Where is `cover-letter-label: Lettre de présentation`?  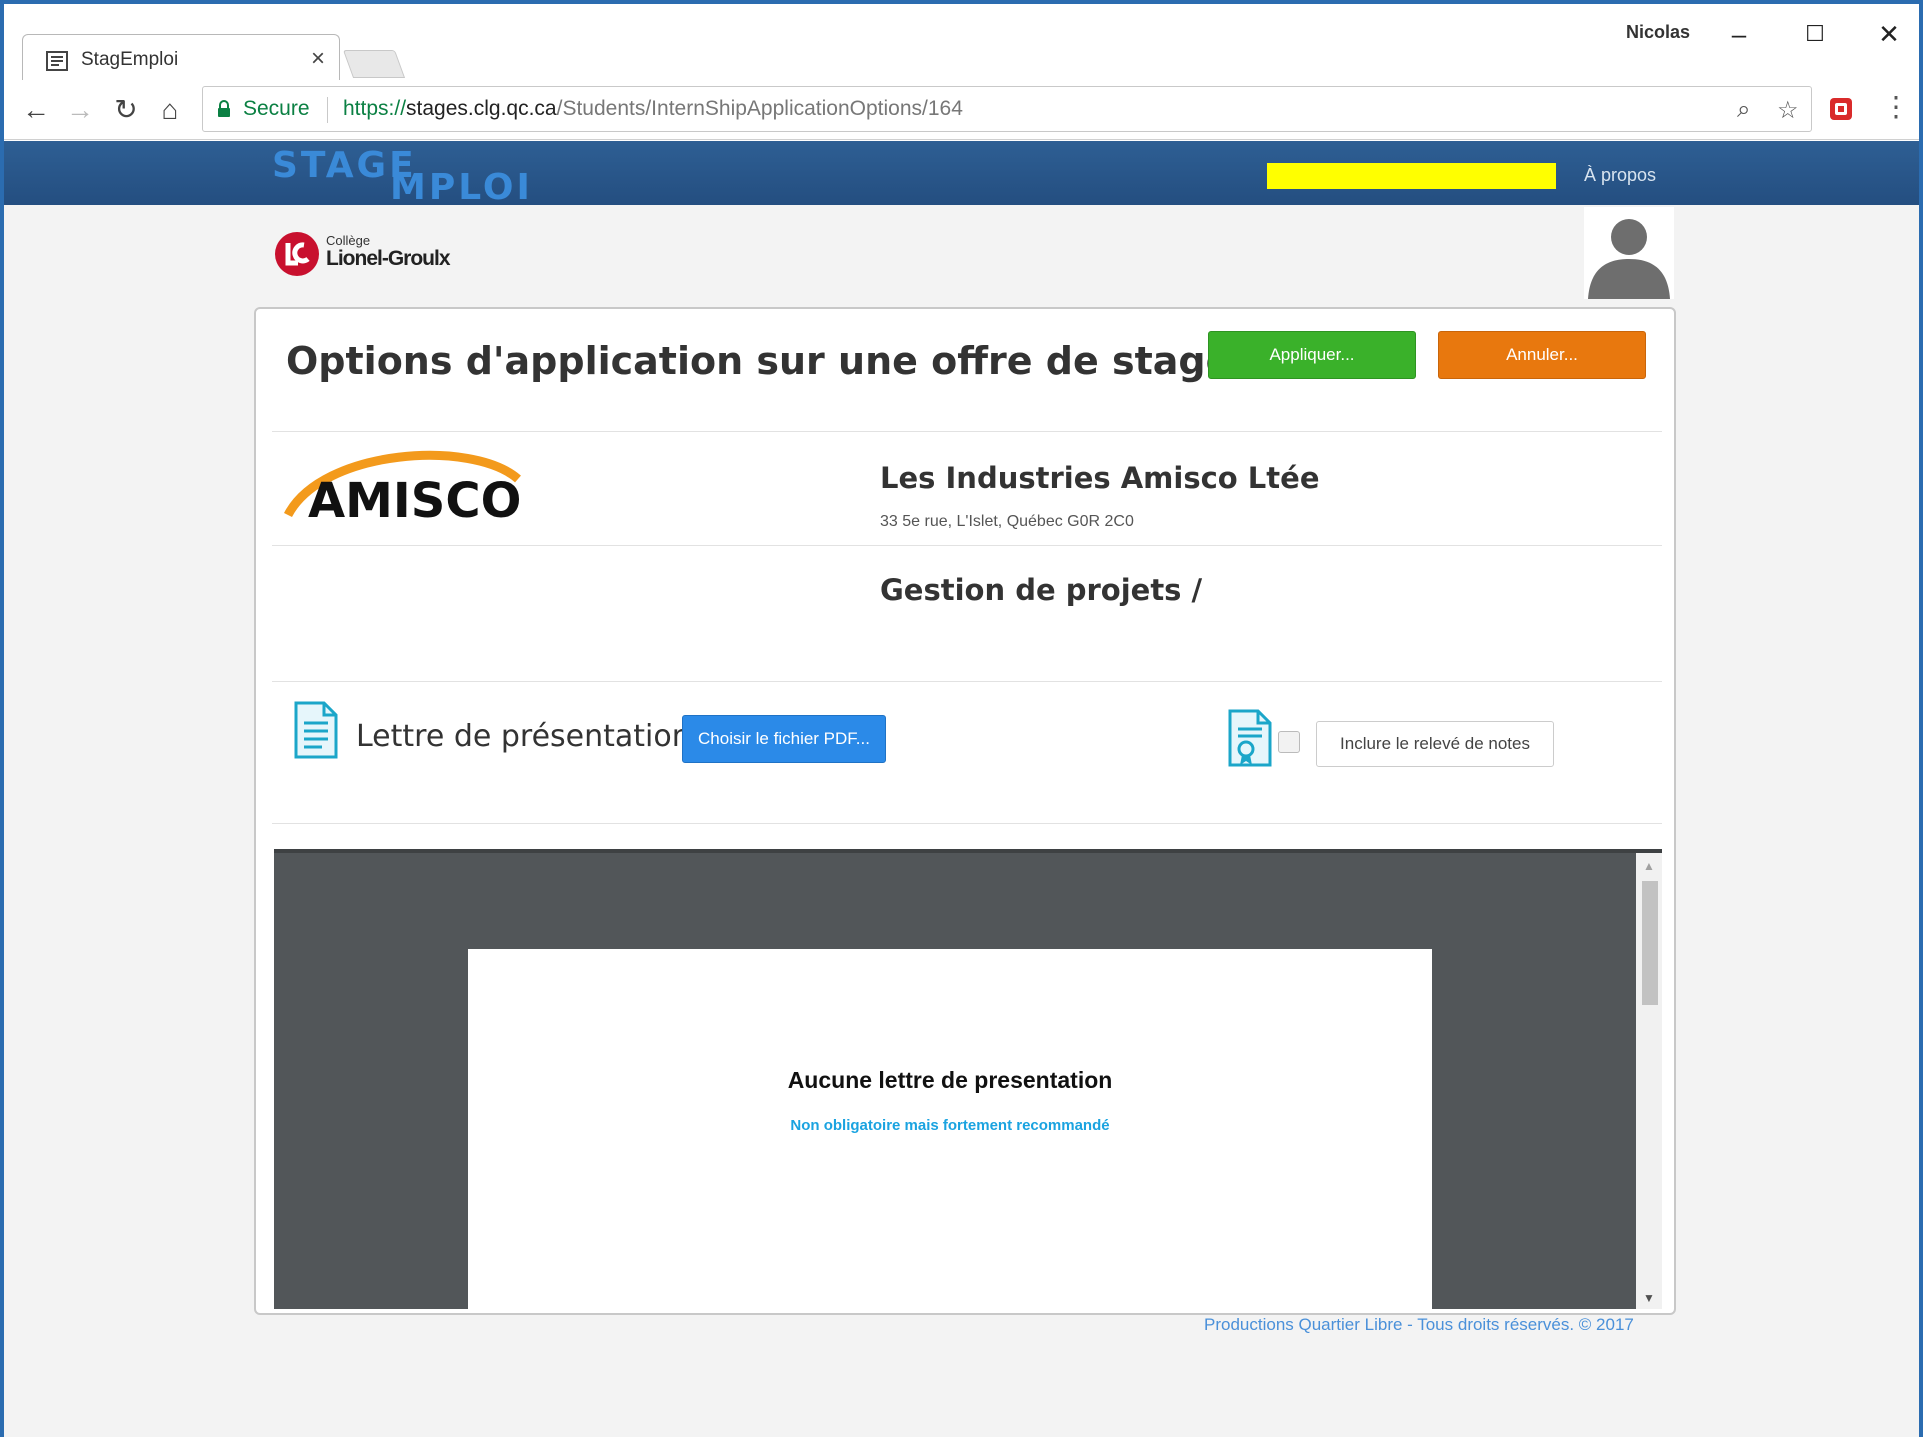
cover-letter-label: Lettre de présentation is located at coordinates (523, 736).